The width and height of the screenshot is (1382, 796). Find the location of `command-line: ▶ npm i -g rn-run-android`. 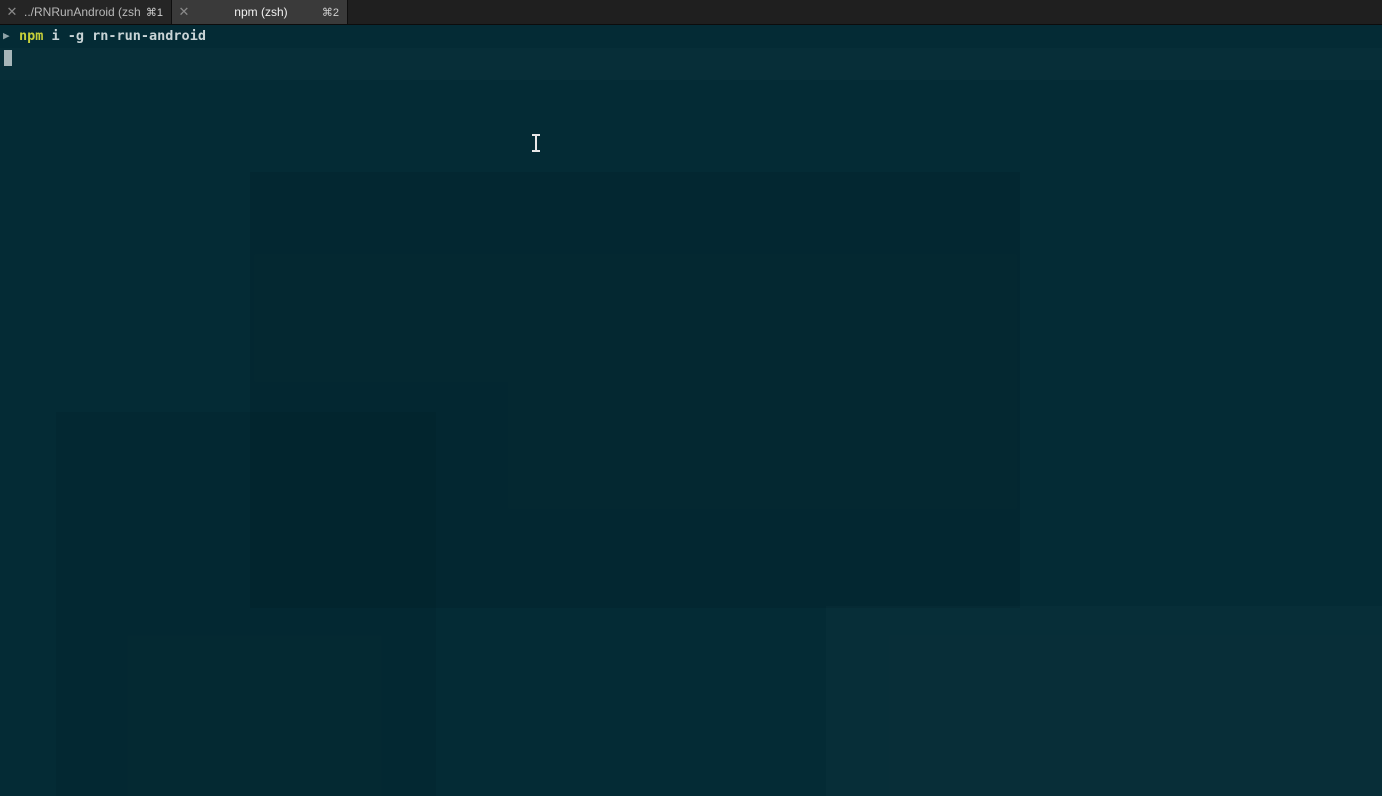

command-line: ▶ npm i -g rn-run-android is located at coordinates (691, 36).